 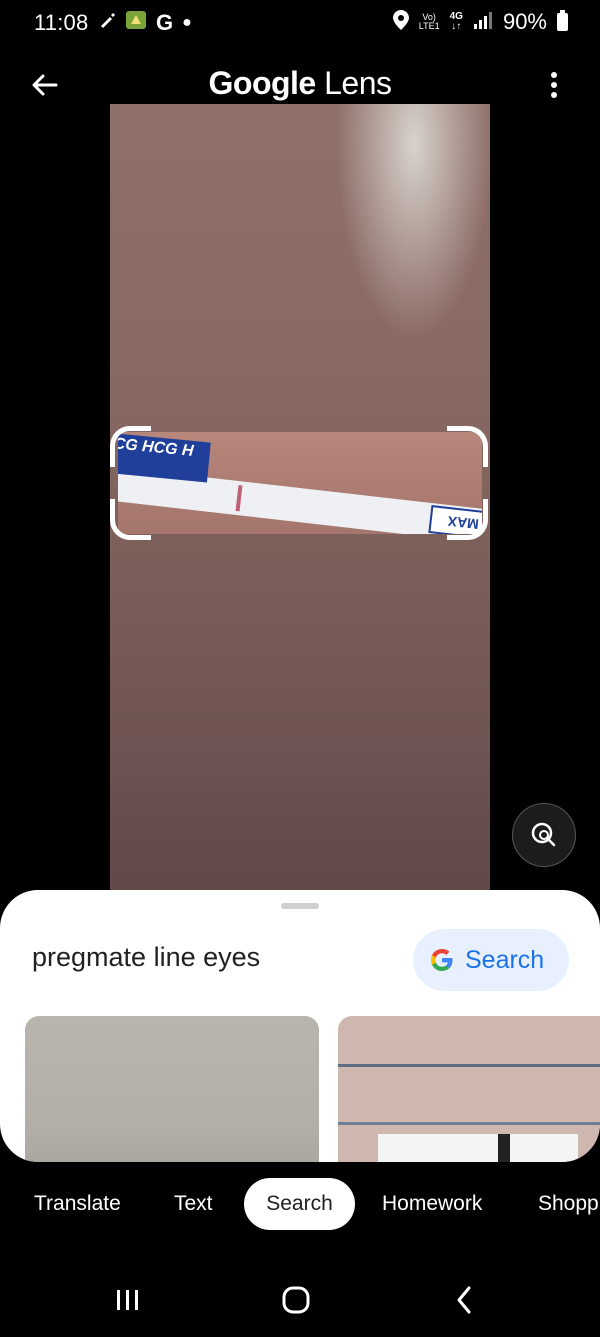 I want to click on status-right-icons: Vo) LTE1 4G ↓↑ 90%, so click(x=480, y=22).